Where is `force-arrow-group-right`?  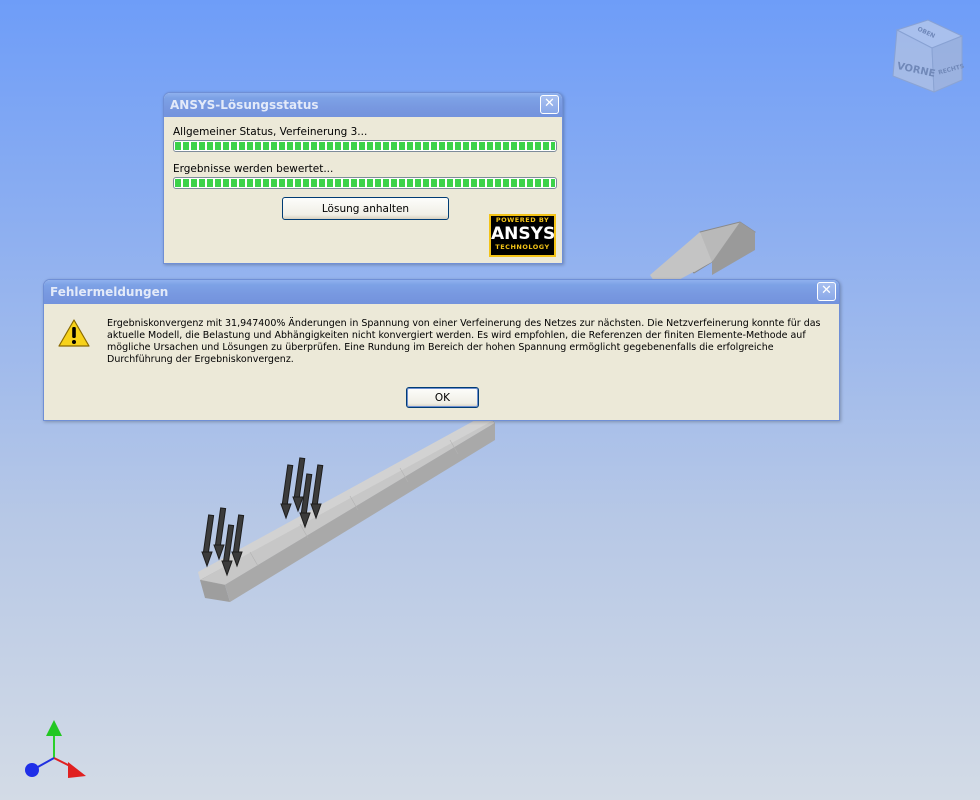
force-arrow-group-right is located at coordinates (302, 493).